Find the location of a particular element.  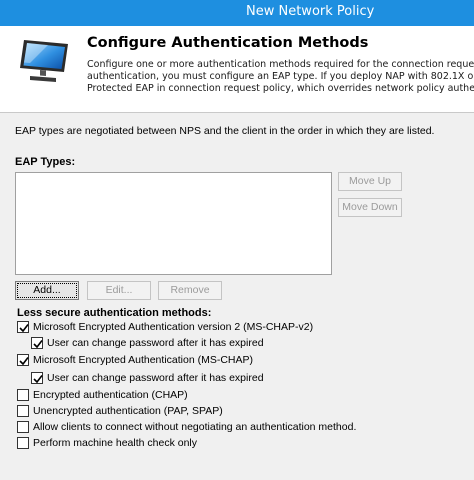

chap-checkbox-row: Encrypted authentication (CHAP) is located at coordinates (102, 395).